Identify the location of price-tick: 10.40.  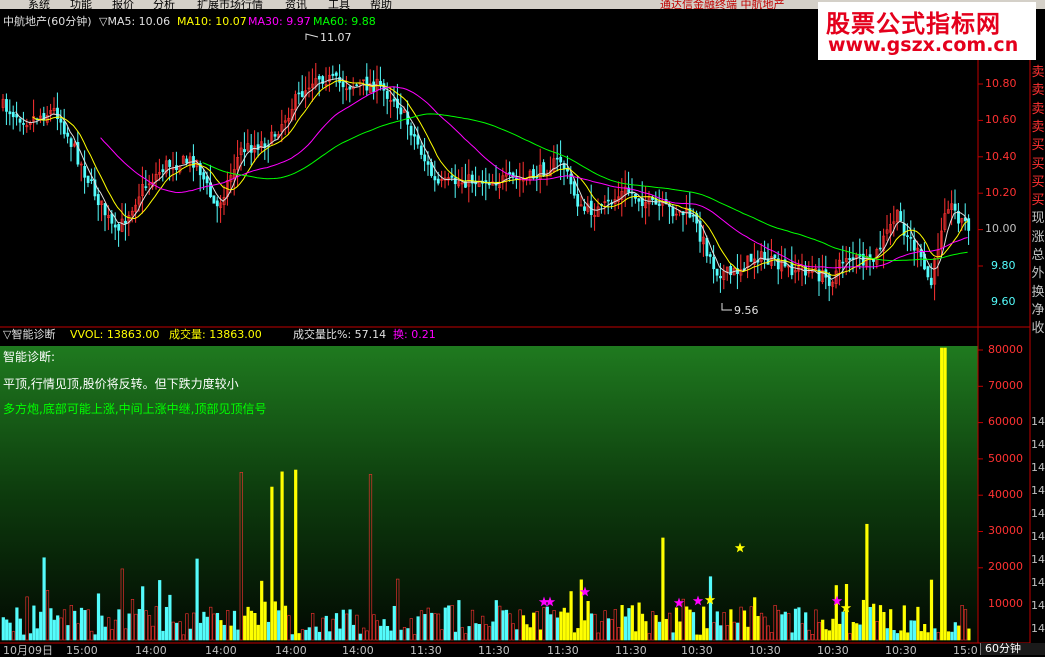
(1001, 156).